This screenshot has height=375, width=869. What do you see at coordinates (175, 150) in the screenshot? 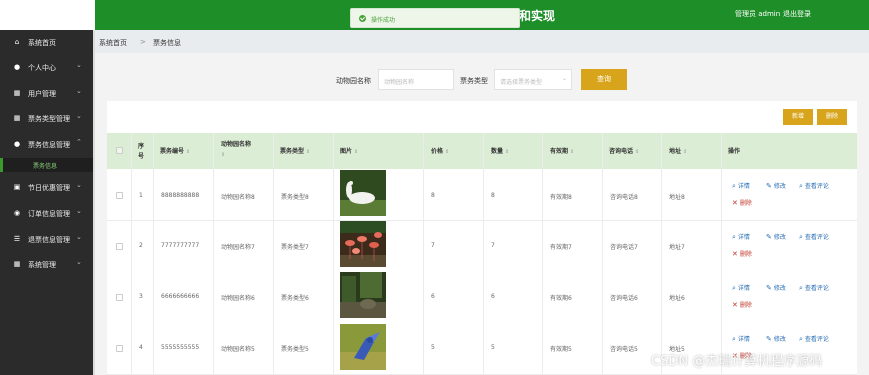
I see `col-ticket-no: 票务编号 ⇕` at bounding box center [175, 150].